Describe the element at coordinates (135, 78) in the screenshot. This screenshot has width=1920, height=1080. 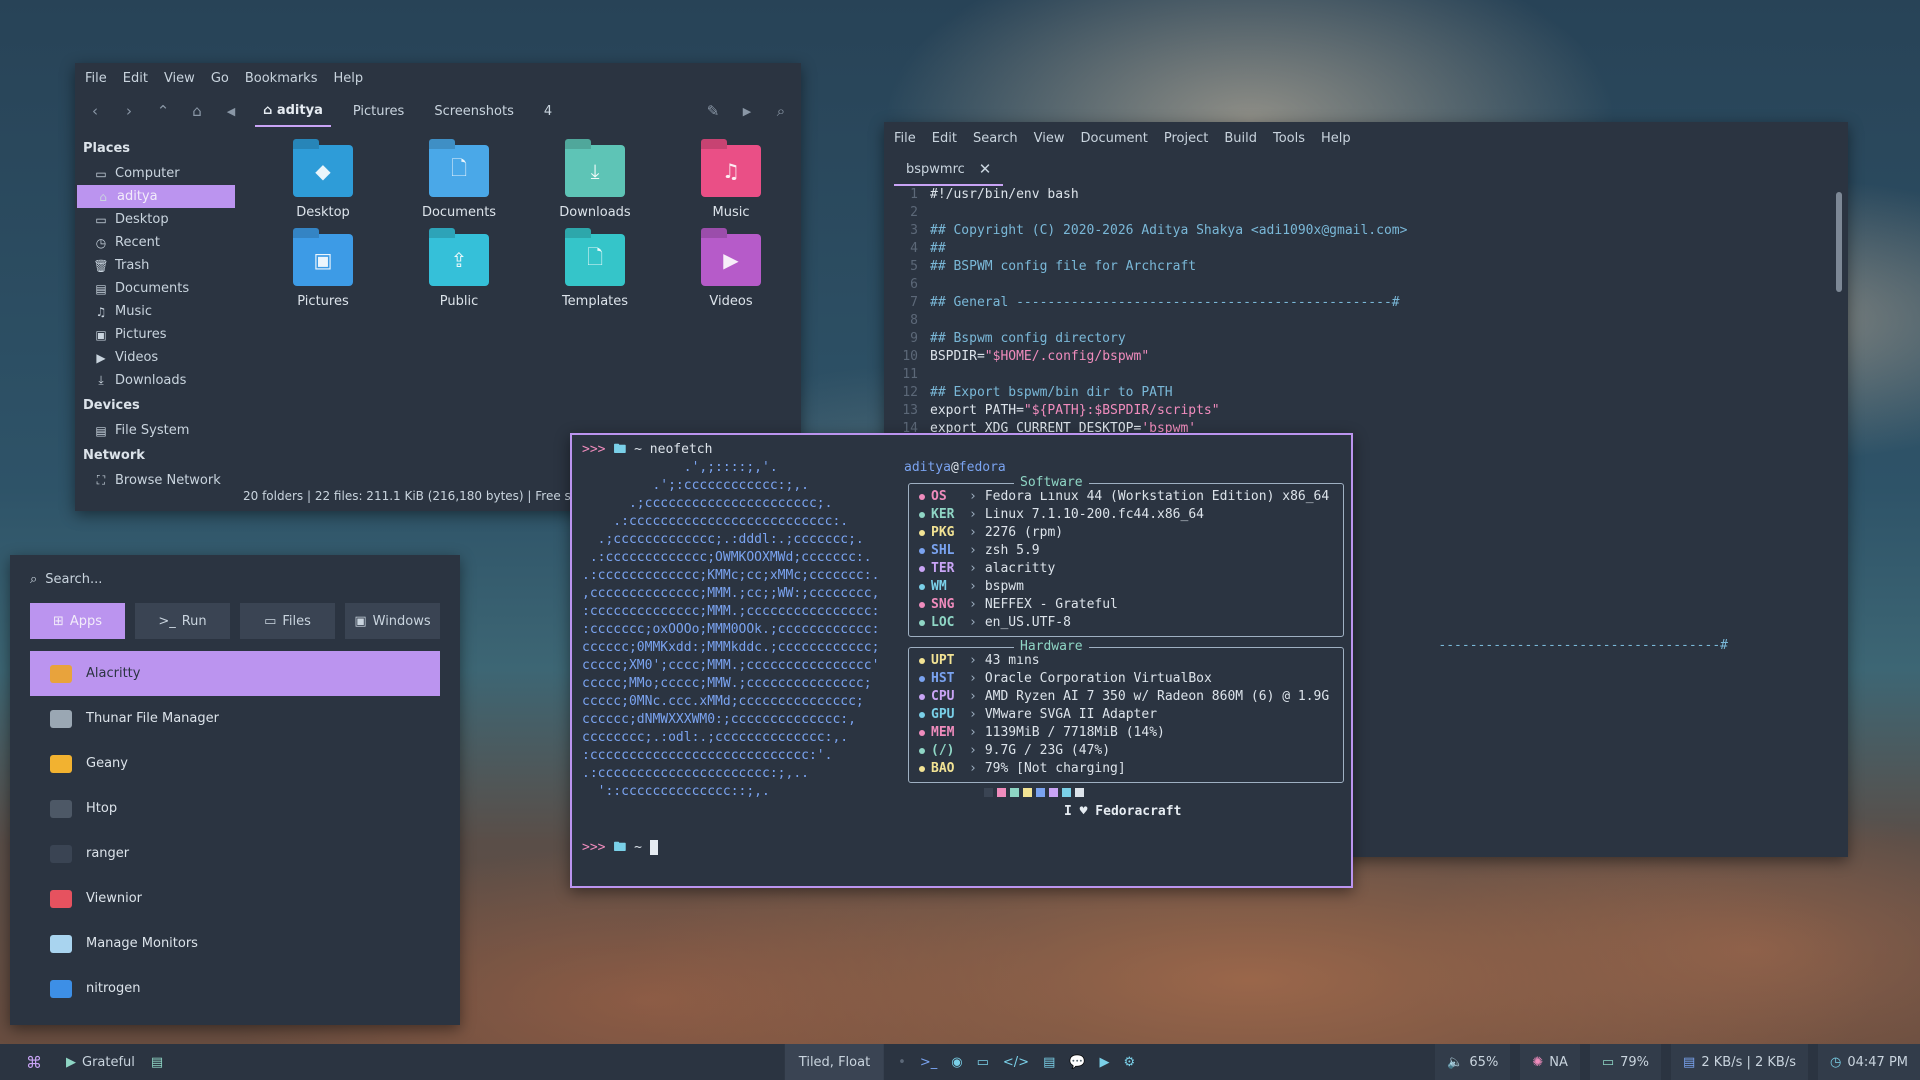
I see `menu-edit: Edit` at that location.